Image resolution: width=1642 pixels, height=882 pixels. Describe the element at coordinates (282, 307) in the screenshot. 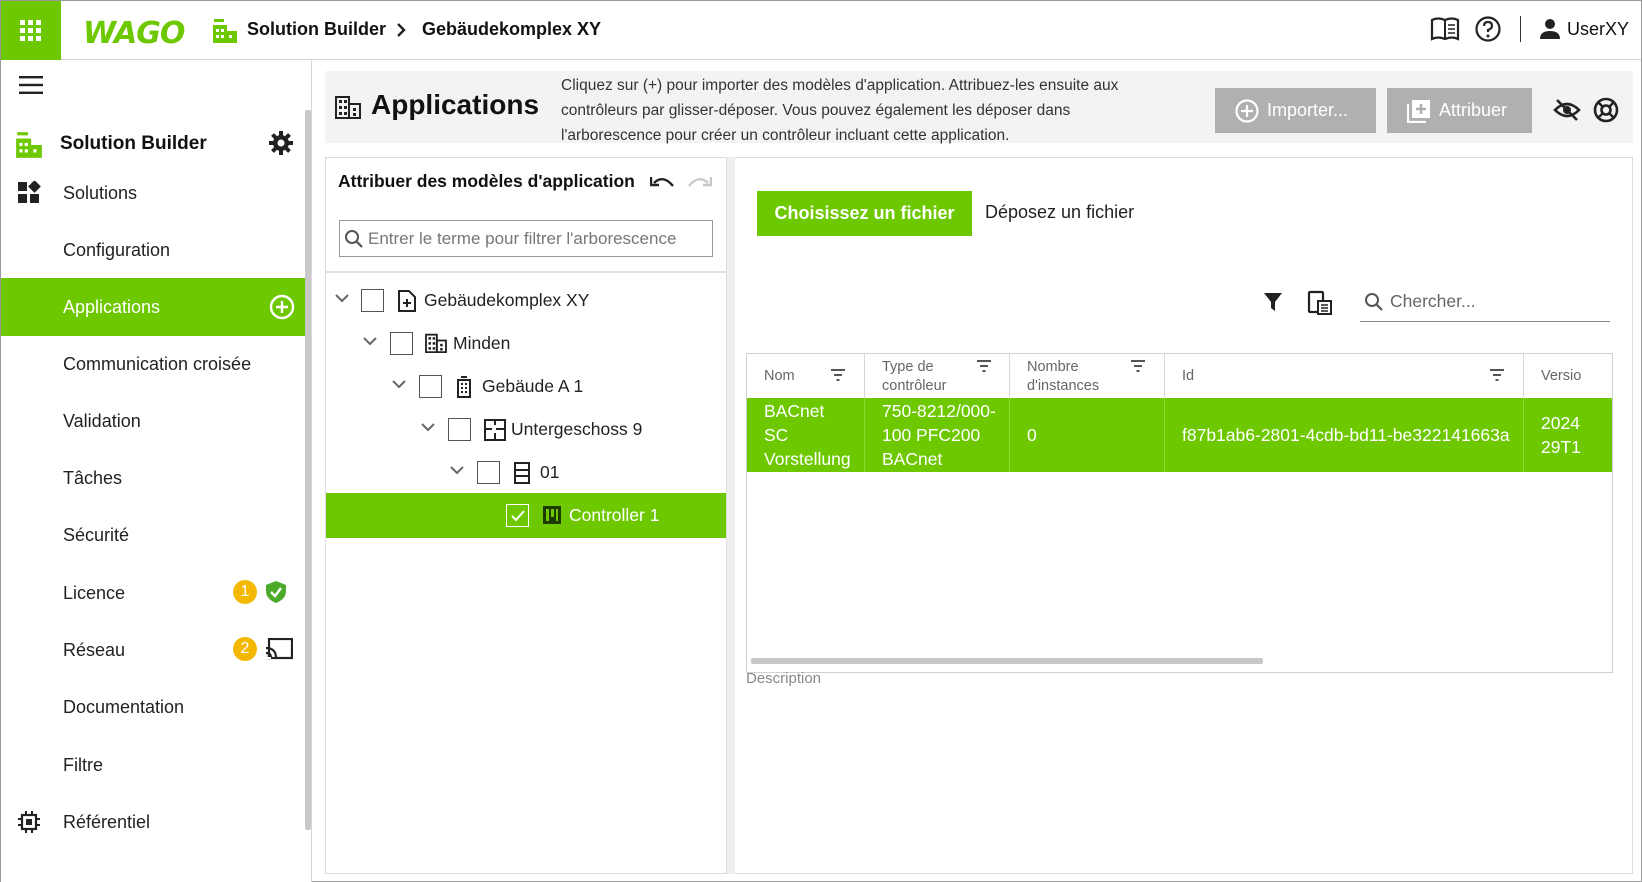

I see `add-circle-icon` at that location.